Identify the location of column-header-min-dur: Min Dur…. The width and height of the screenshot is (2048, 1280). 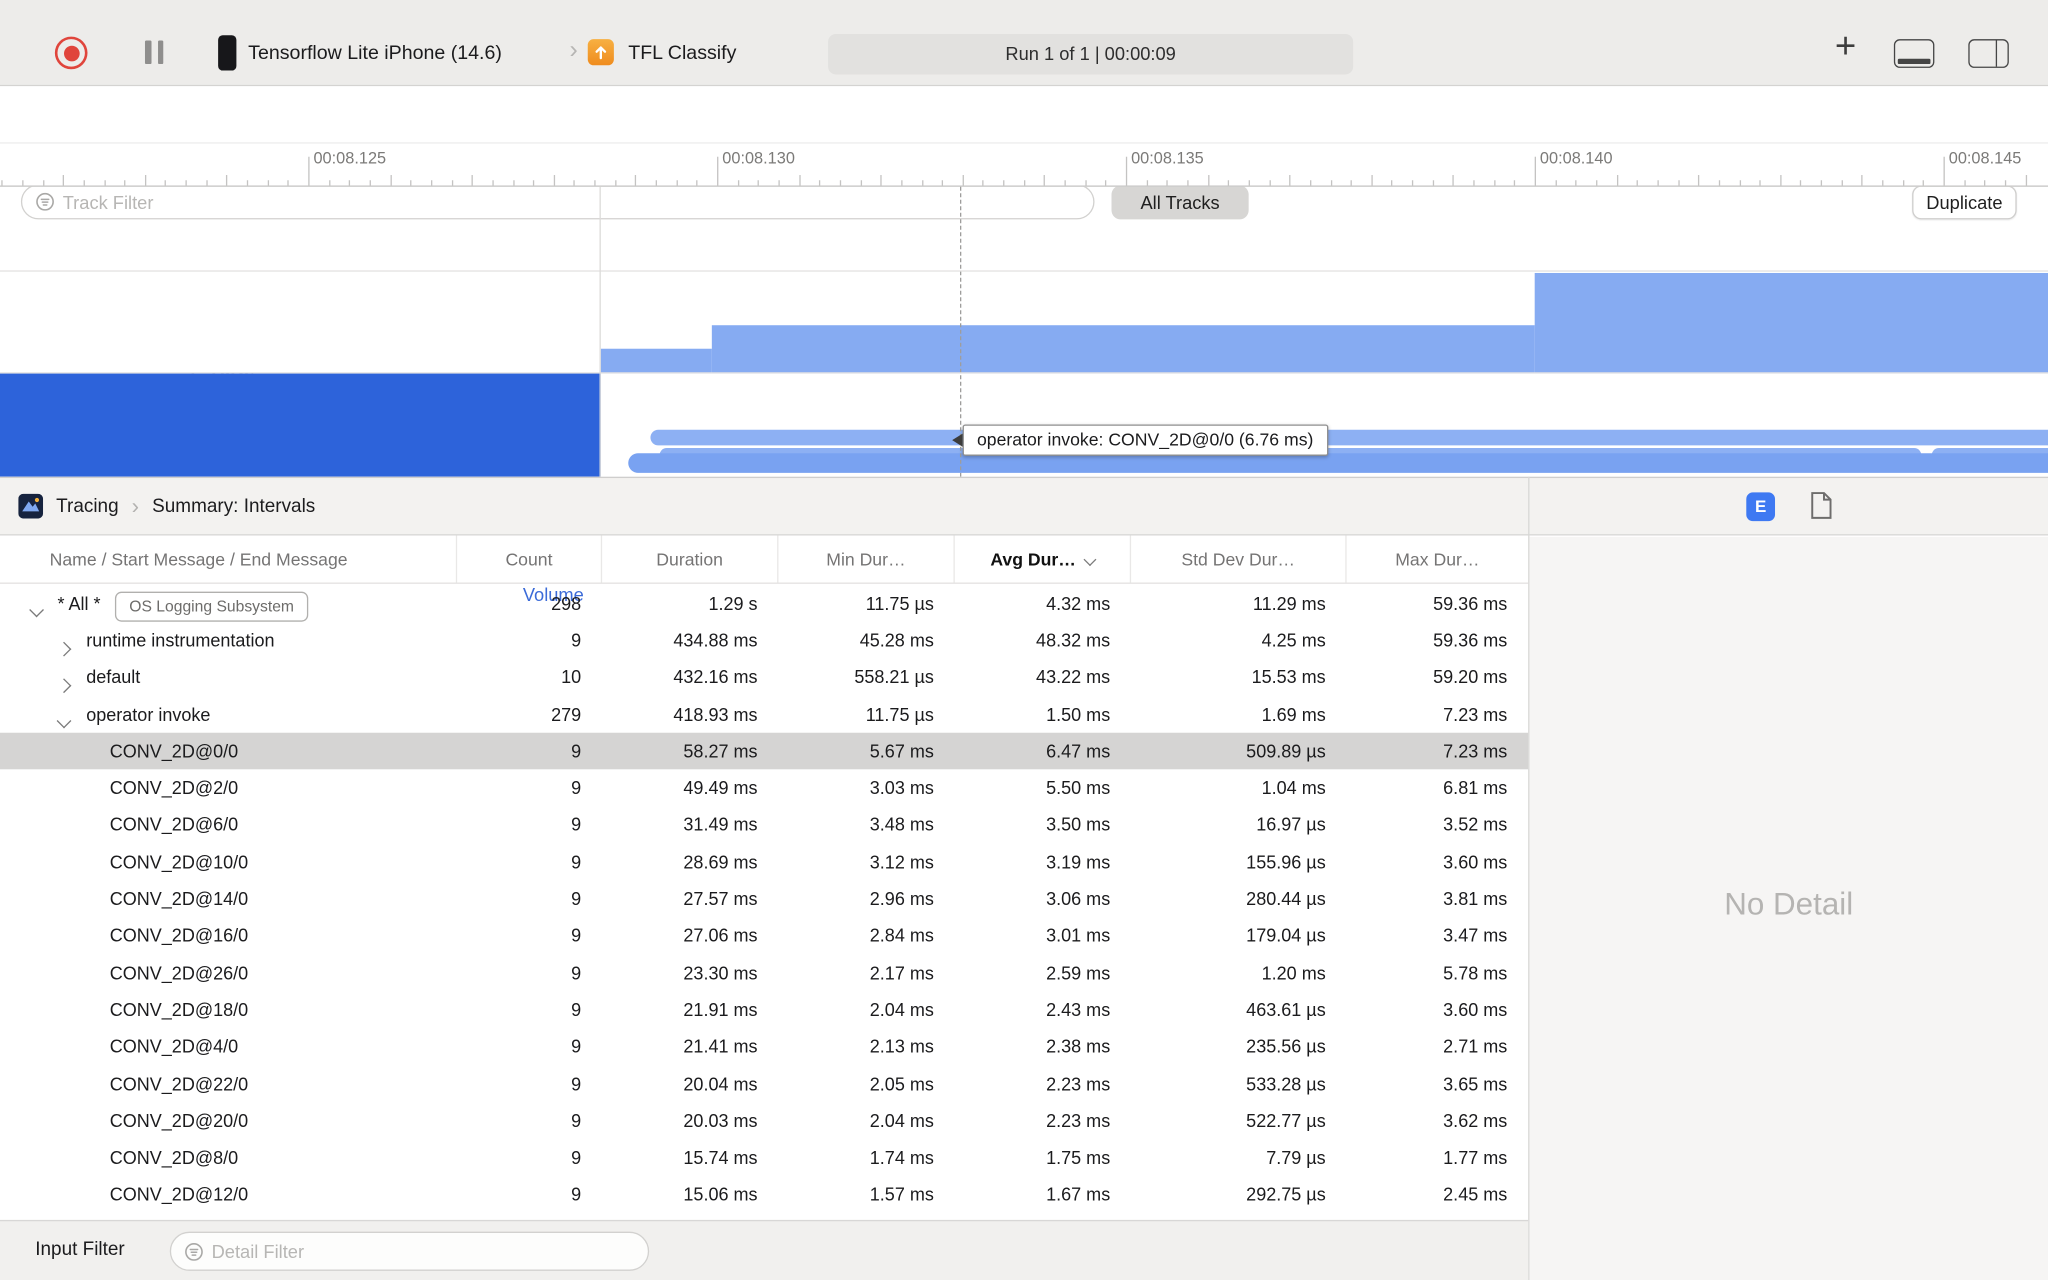
(866, 559).